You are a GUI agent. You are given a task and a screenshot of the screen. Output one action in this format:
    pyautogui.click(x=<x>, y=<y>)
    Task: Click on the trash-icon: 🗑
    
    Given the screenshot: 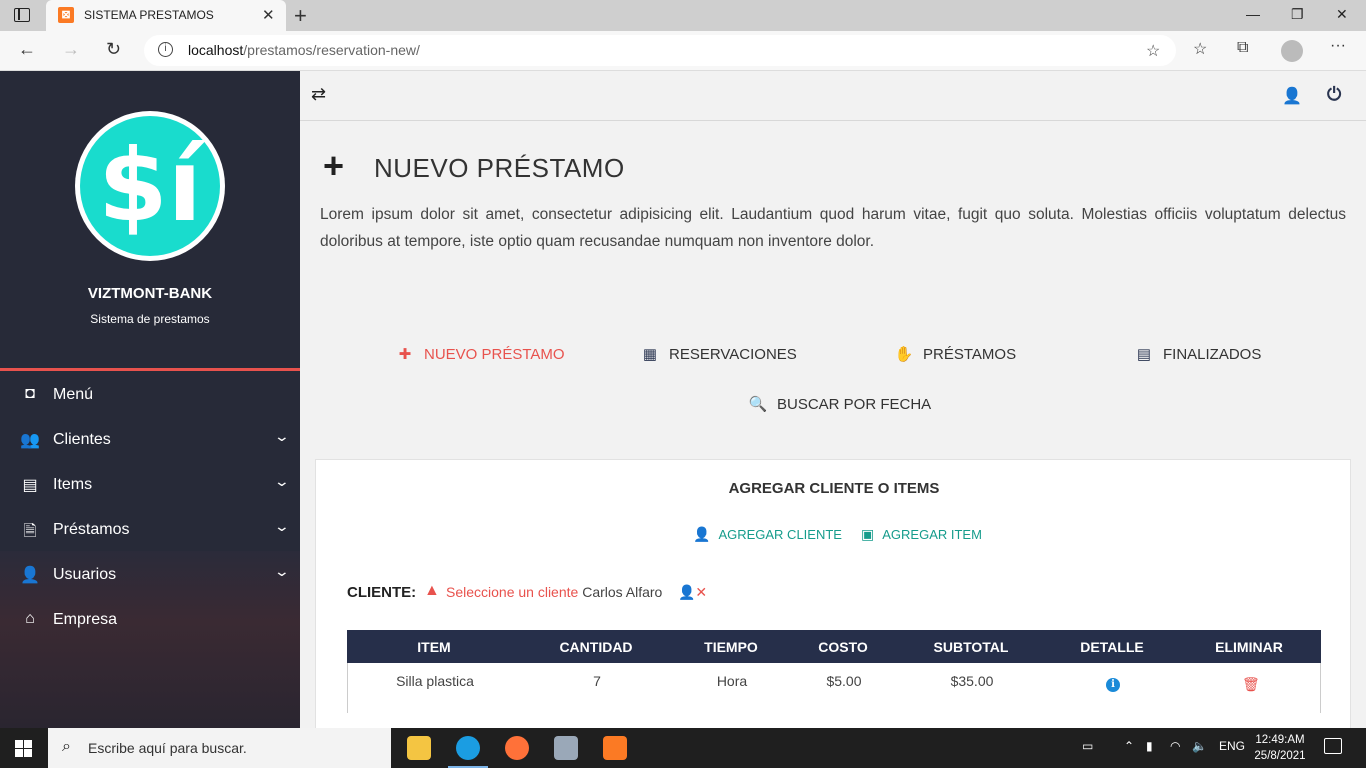 What is the action you would take?
    pyautogui.click(x=1251, y=684)
    